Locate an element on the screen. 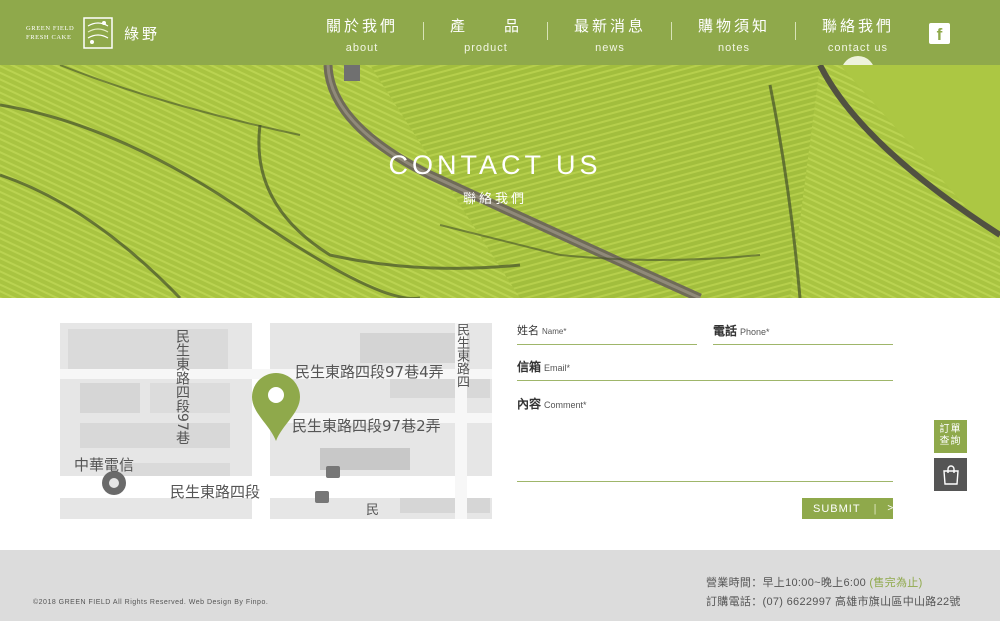 The image size is (1000, 621). hours-label: 營業時間：早上10:00~晚上6:00 is located at coordinates (788, 583).